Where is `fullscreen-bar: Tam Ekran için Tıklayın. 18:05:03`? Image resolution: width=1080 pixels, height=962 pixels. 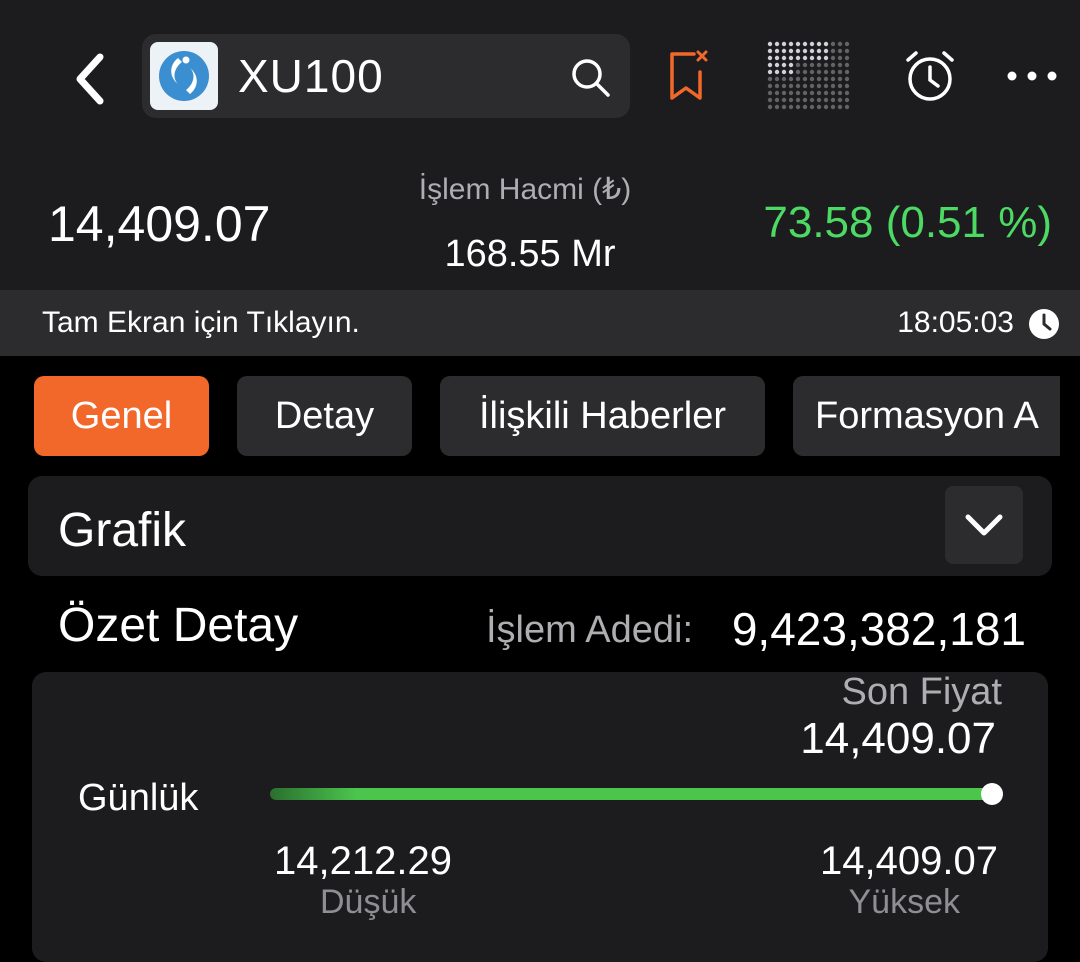
fullscreen-bar: Tam Ekran için Tıklayın. 18:05:03 is located at coordinates (540, 323).